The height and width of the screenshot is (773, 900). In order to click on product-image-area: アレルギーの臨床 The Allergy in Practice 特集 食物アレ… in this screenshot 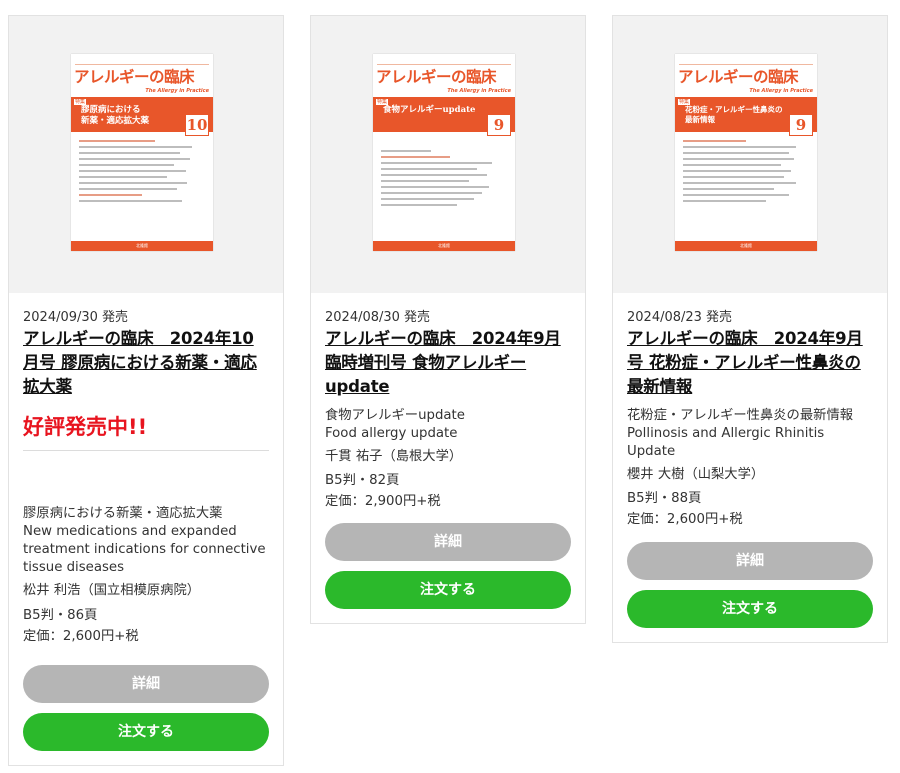, I will do `click(448, 154)`.